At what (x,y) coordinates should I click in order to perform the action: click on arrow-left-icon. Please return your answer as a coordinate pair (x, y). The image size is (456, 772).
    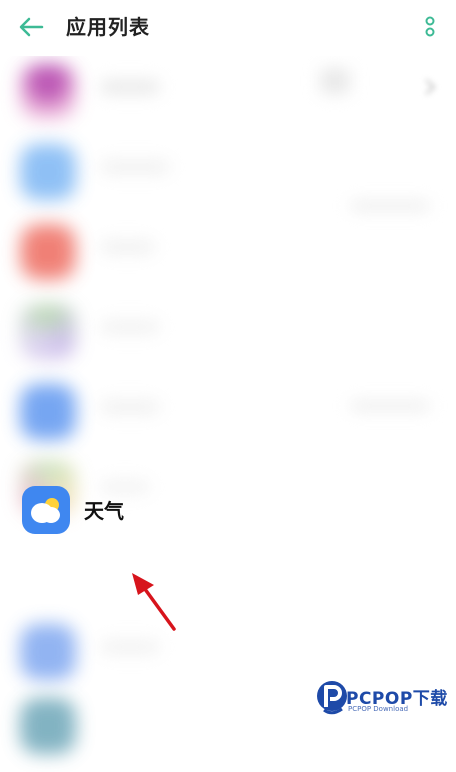
    Looking at the image, I should click on (31, 27).